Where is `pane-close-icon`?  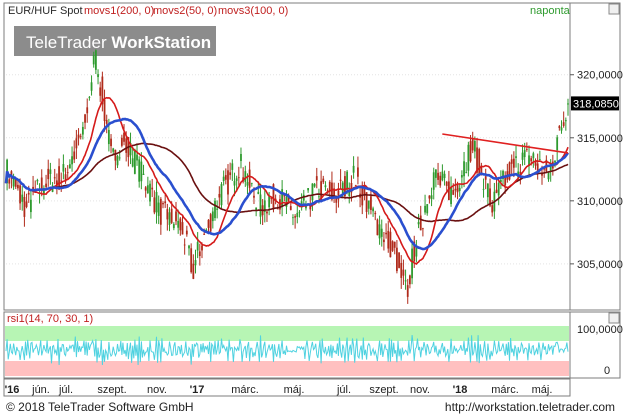
pane-close-icon is located at coordinates (614, 9).